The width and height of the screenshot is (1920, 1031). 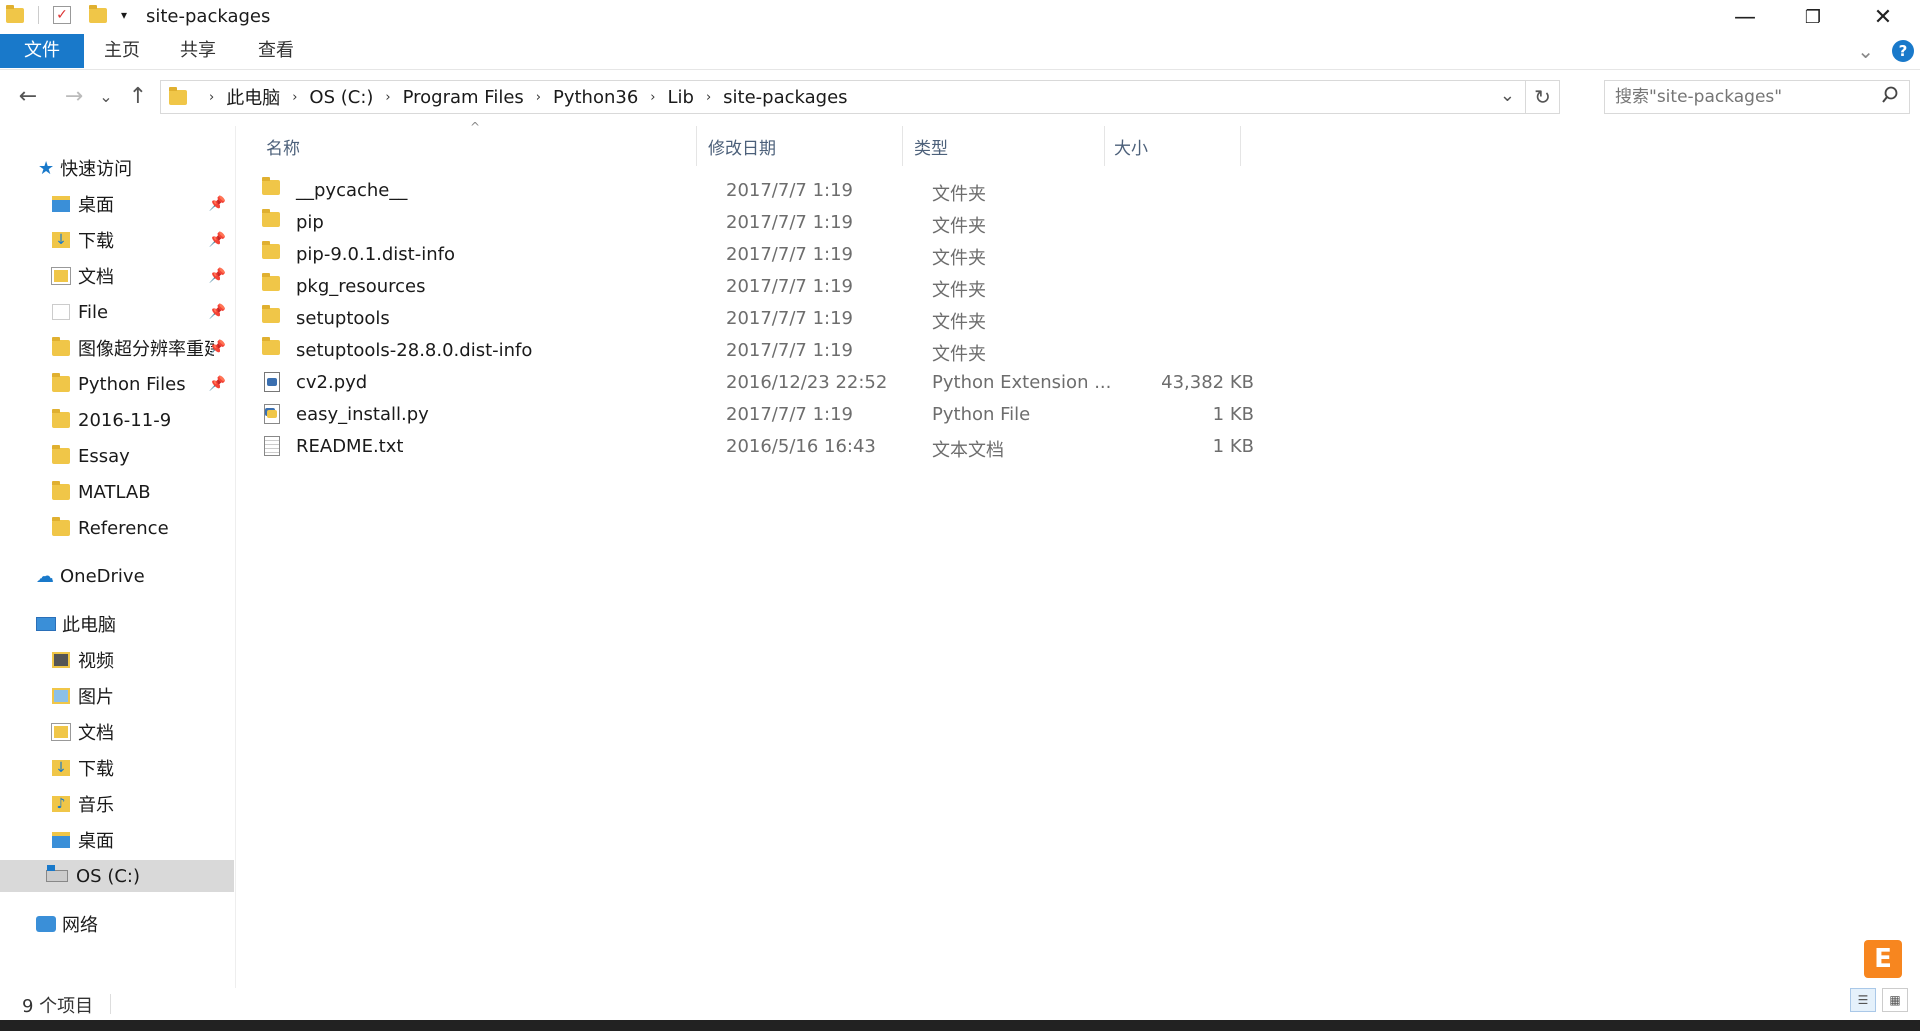 What do you see at coordinates (98, 13) in the screenshot?
I see `new-folder-icon` at bounding box center [98, 13].